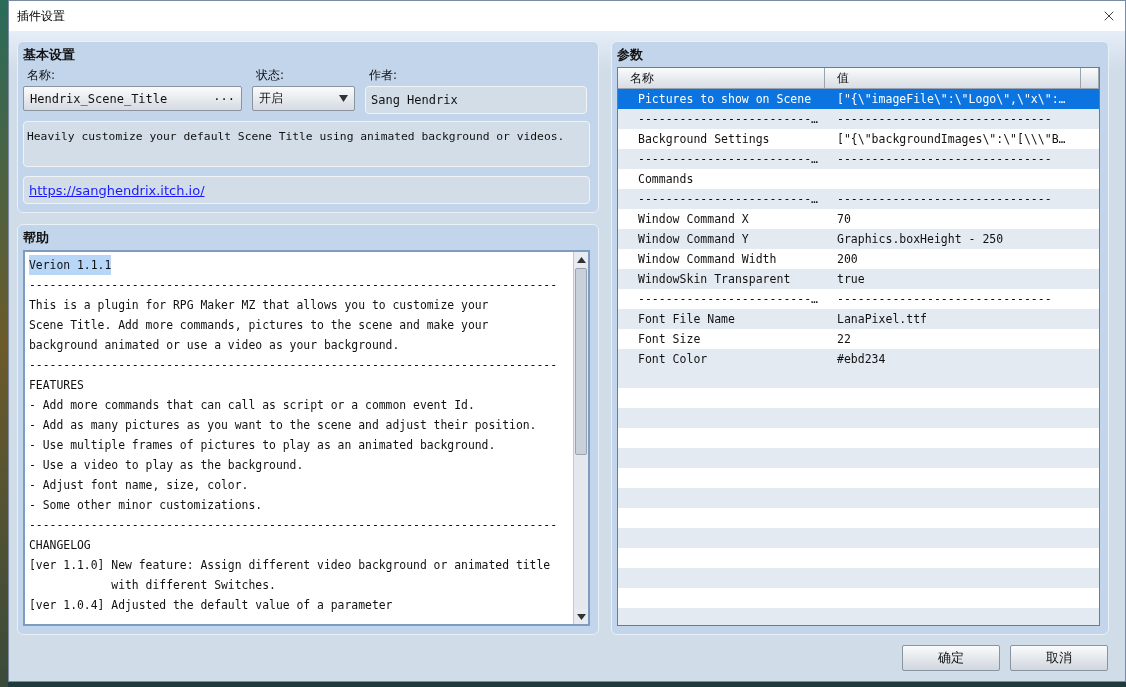 The image size is (1126, 687). Describe the element at coordinates (139, 485) in the screenshot. I see `help-line: - Adjust font name, size, color.` at that location.